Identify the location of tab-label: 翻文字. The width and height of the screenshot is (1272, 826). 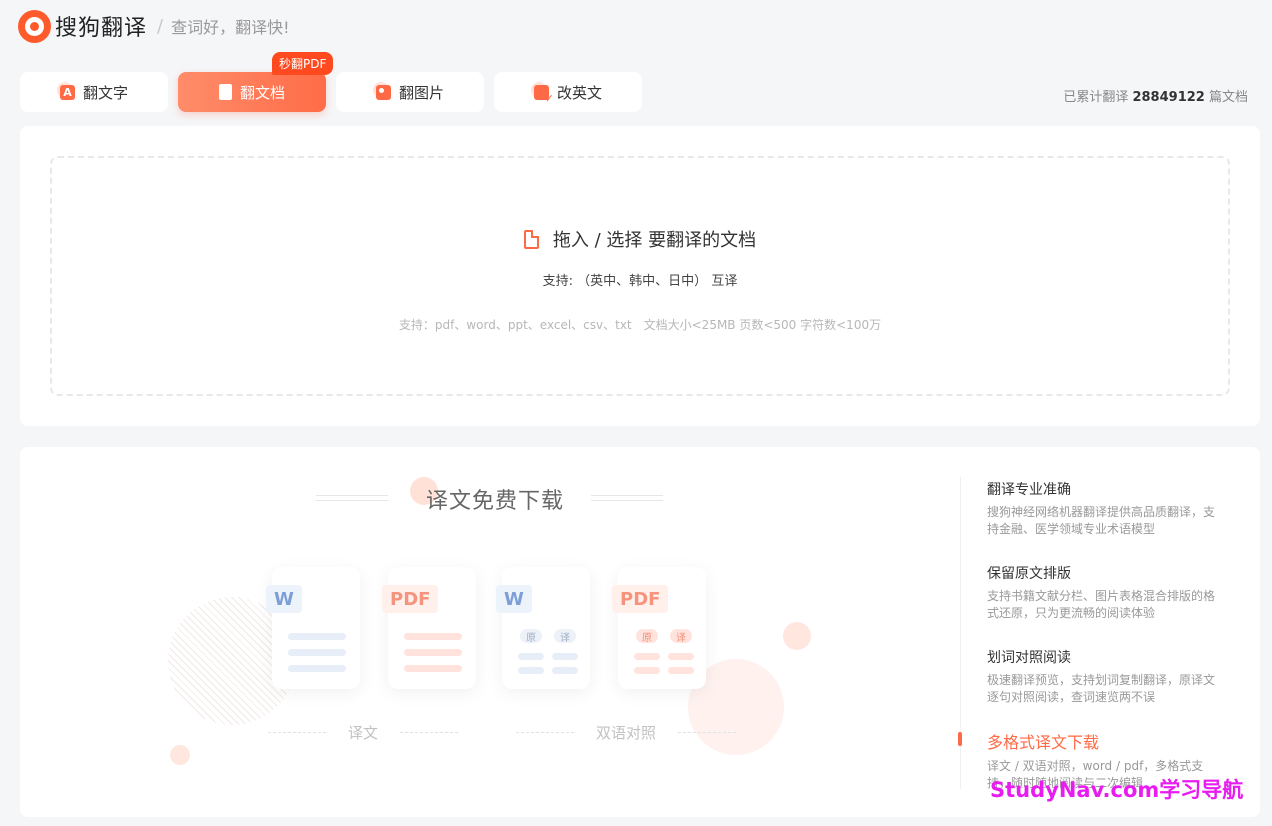
(105, 92).